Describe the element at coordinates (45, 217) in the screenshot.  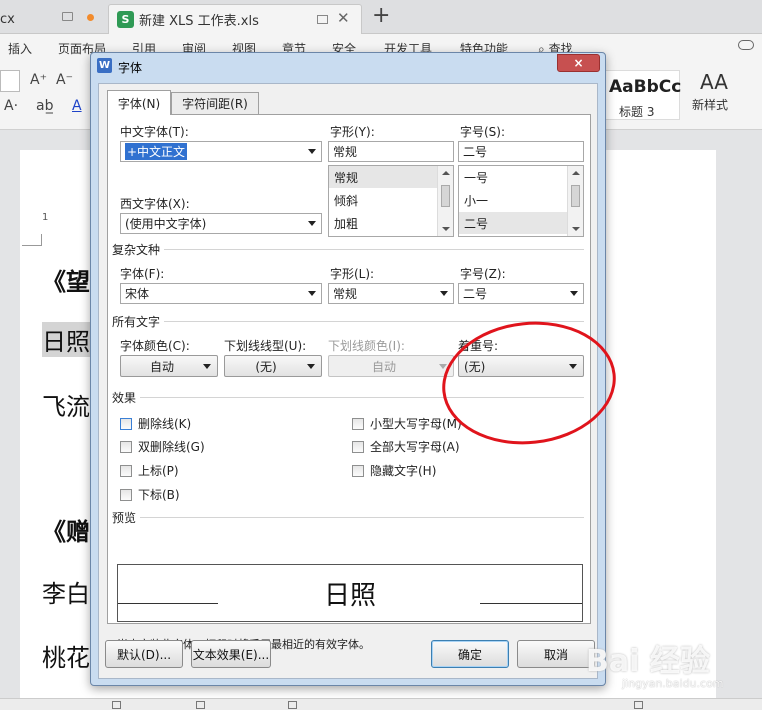
I see `page-number: 1` at that location.